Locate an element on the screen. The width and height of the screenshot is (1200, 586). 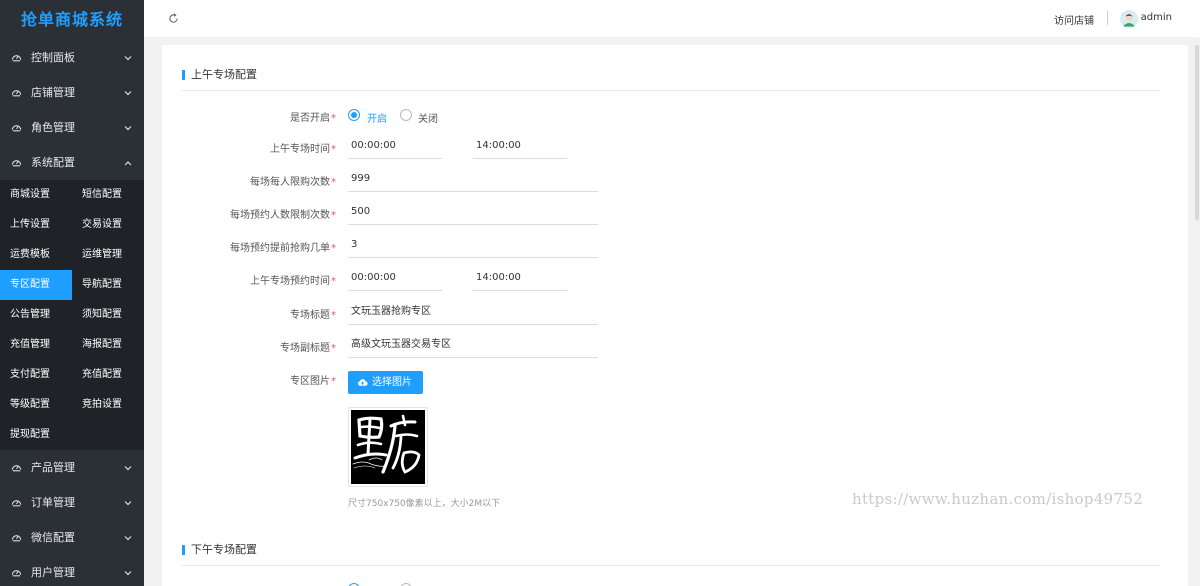
sidebar-menu-item: 角色管理 is located at coordinates (72, 127).